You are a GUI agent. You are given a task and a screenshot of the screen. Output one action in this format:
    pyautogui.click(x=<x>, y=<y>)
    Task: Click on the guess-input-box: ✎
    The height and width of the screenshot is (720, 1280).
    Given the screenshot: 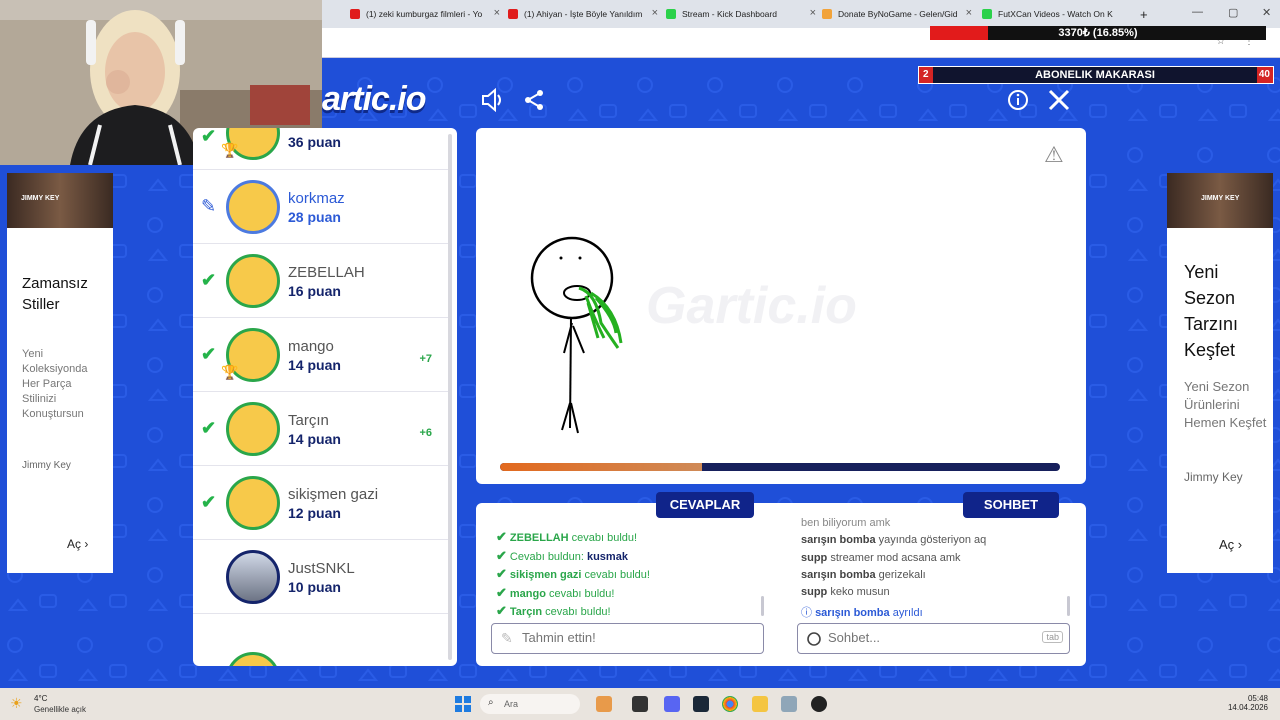 What is the action you would take?
    pyautogui.click(x=627, y=638)
    